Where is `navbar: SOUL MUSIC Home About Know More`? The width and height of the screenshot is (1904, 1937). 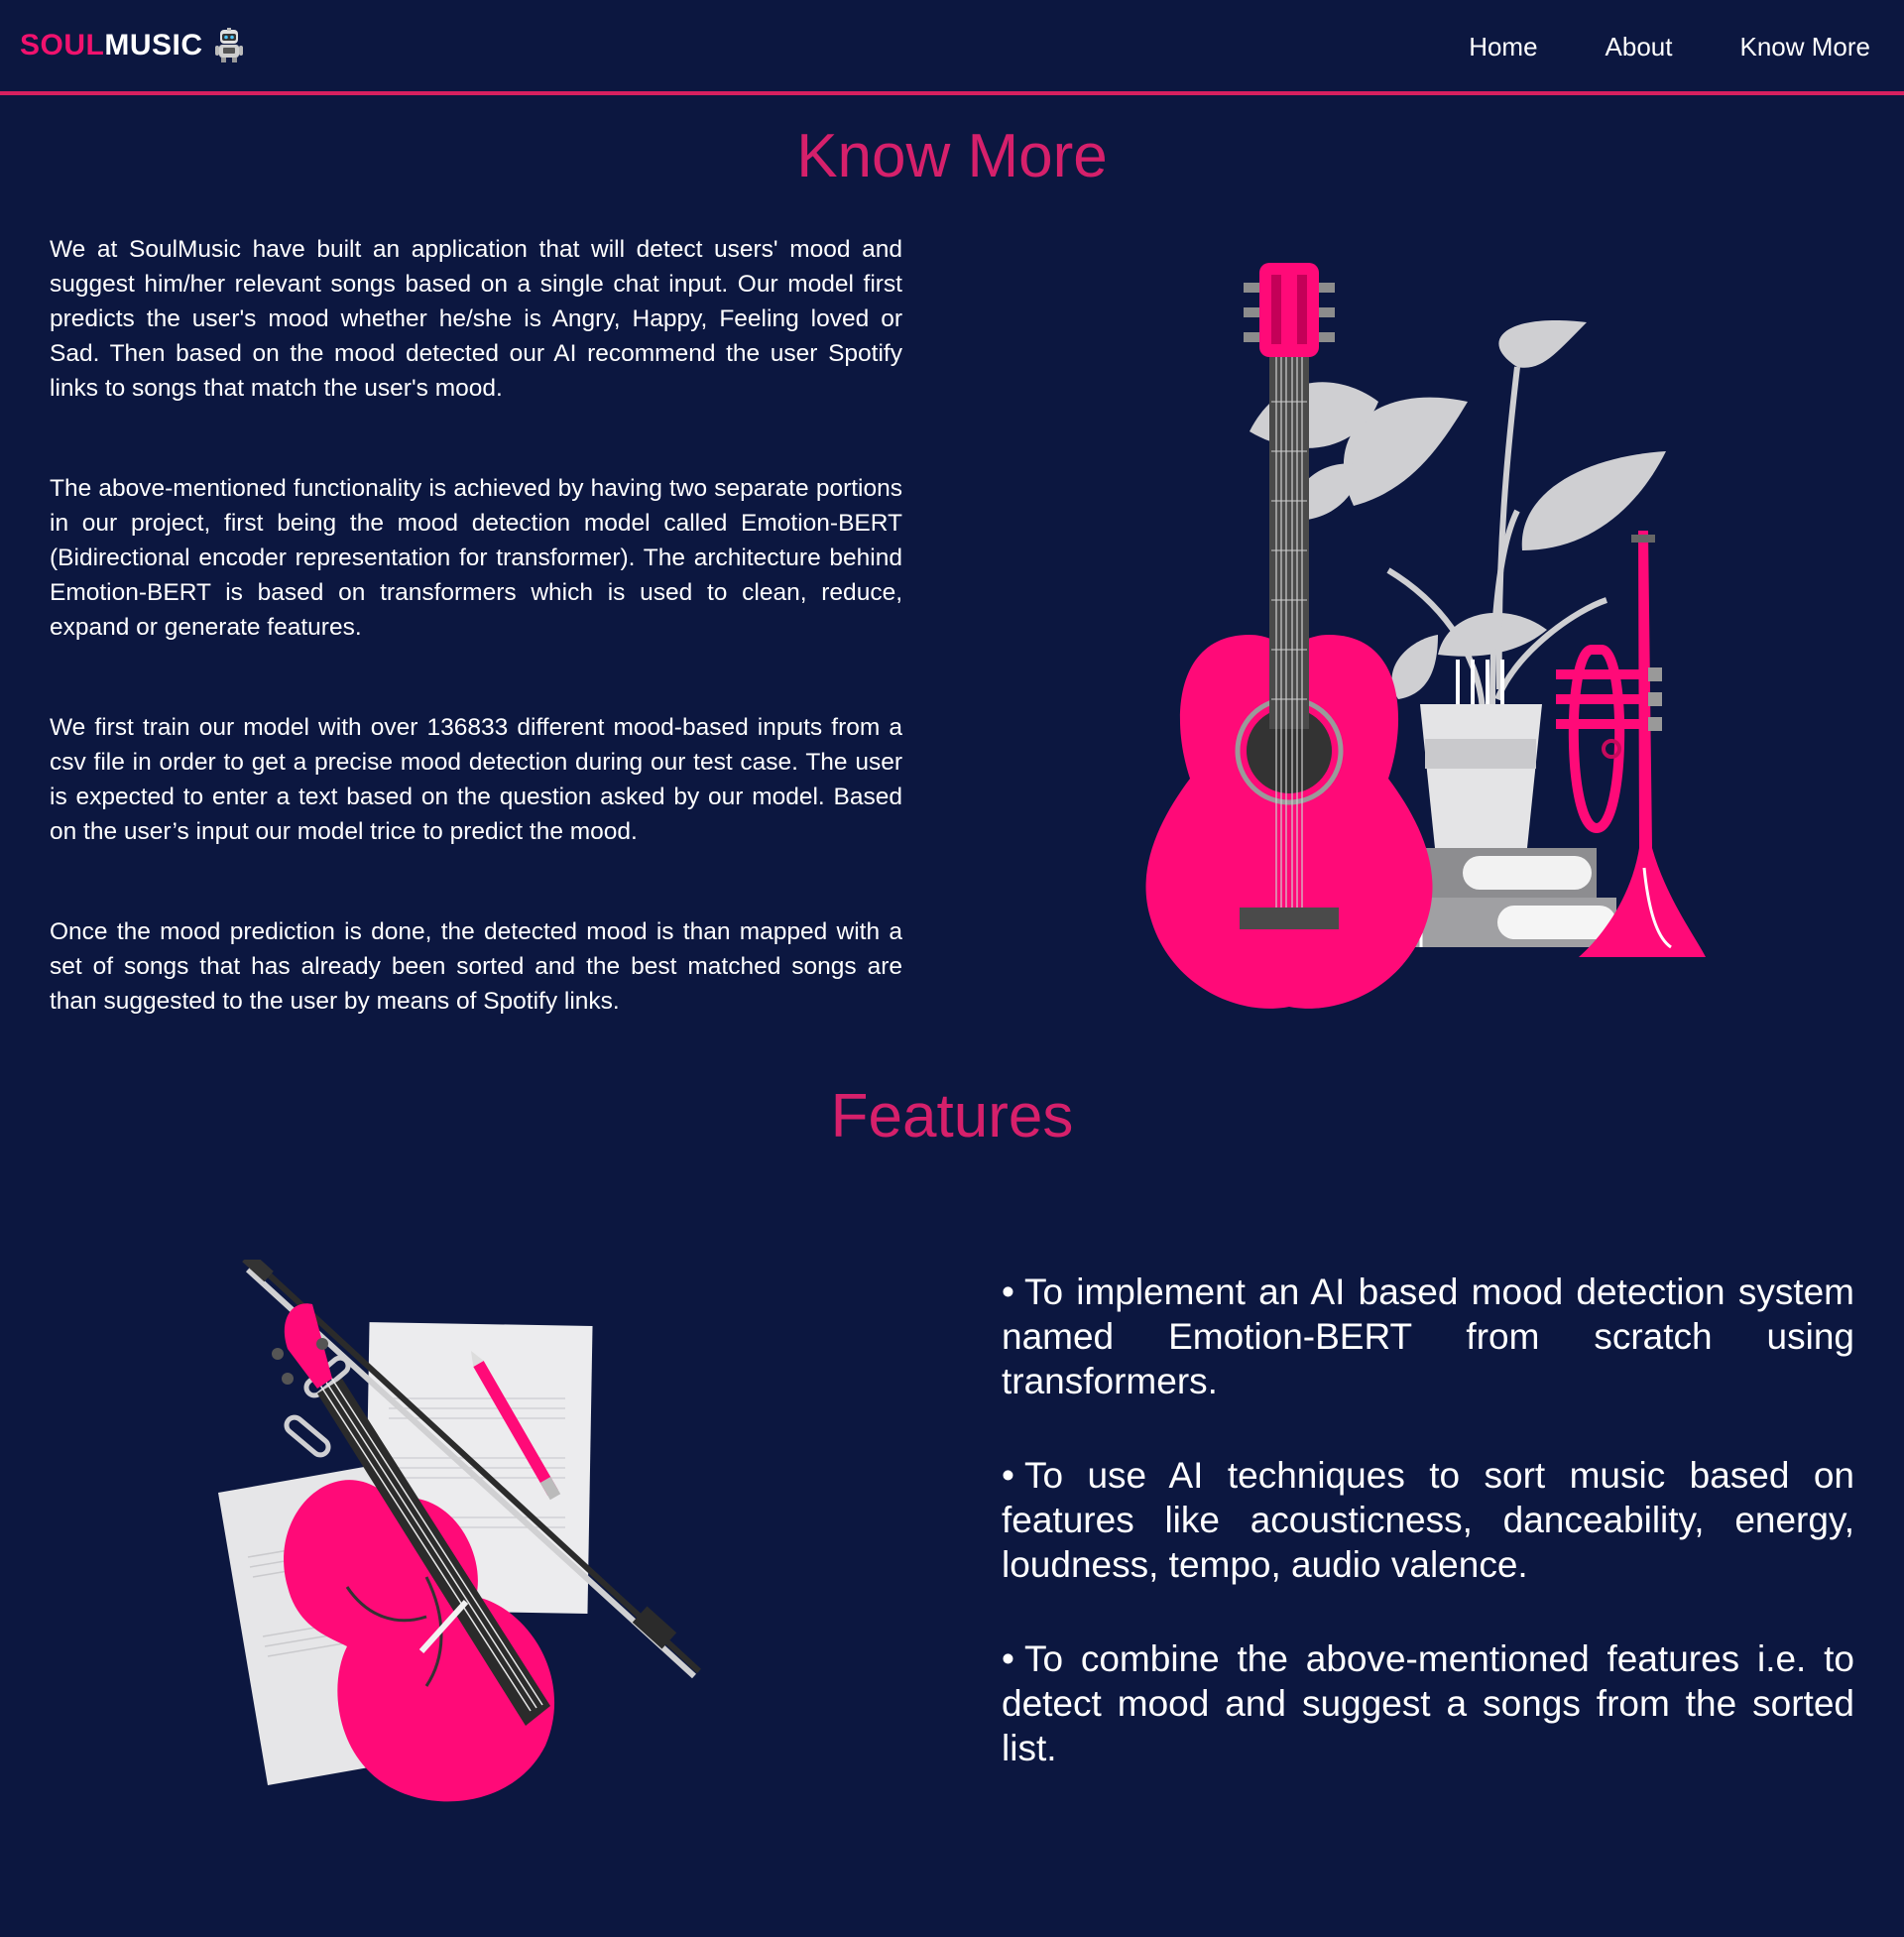 navbar: SOUL MUSIC Home About Know More is located at coordinates (952, 48).